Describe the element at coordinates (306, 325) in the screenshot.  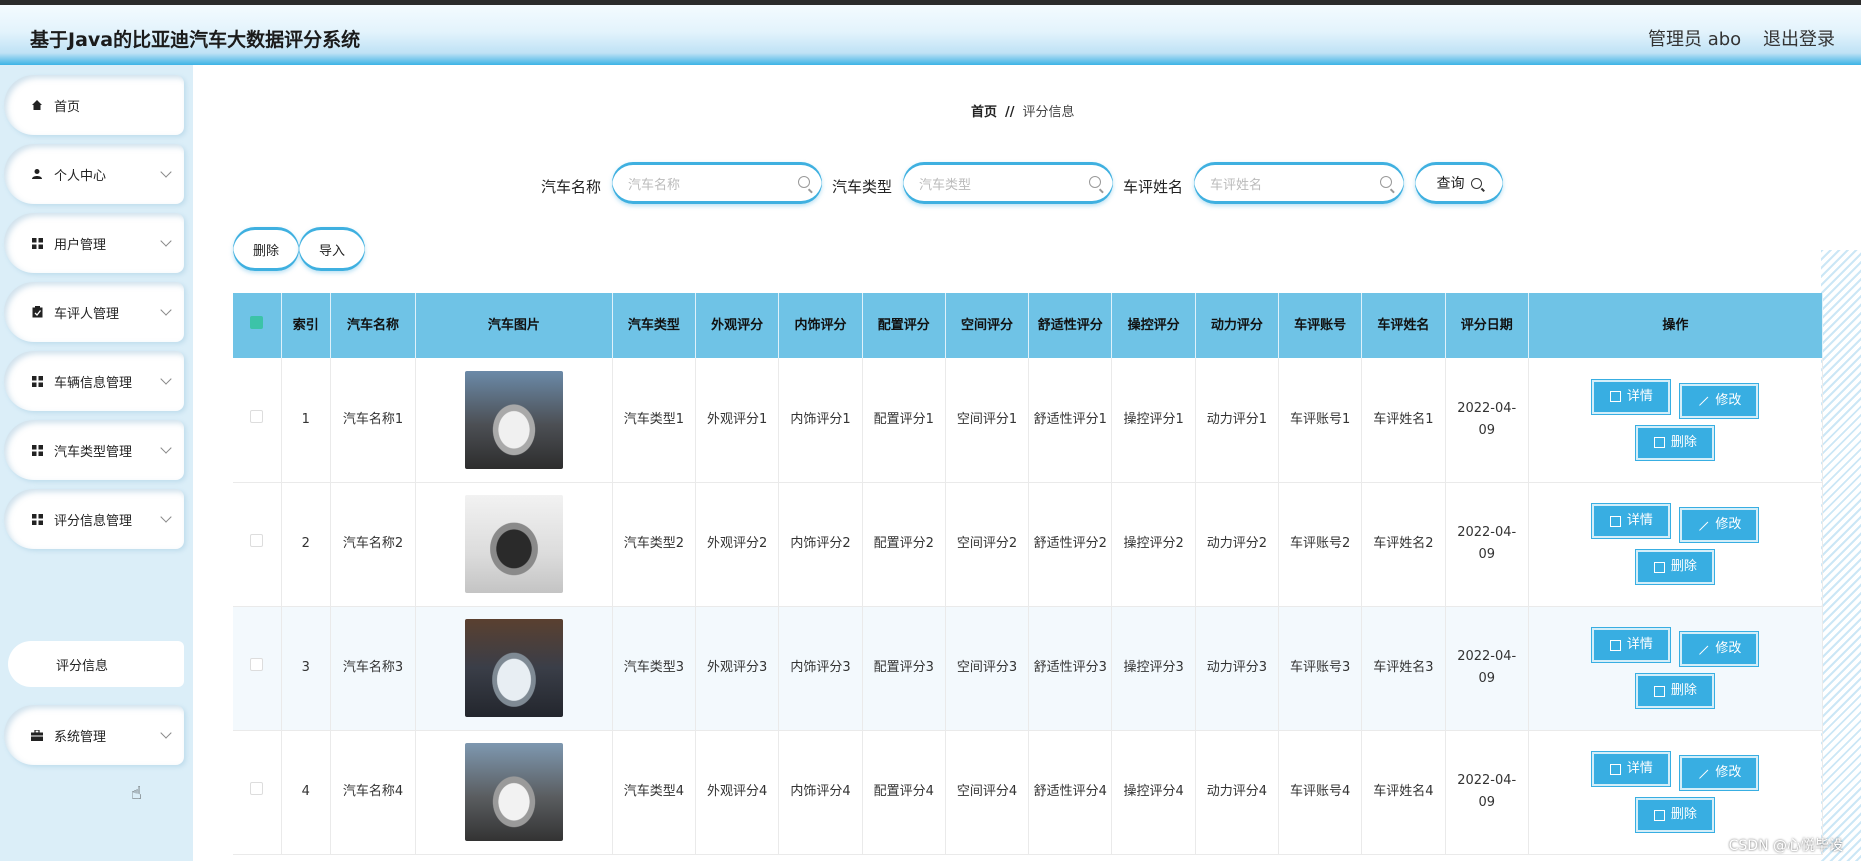
I see `column-header: 索引` at that location.